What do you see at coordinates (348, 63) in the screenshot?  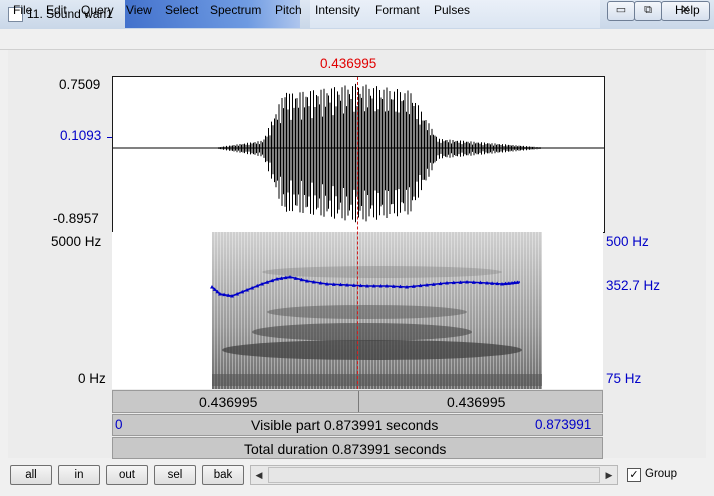 I see `cursor-time-label: 0.436995` at bounding box center [348, 63].